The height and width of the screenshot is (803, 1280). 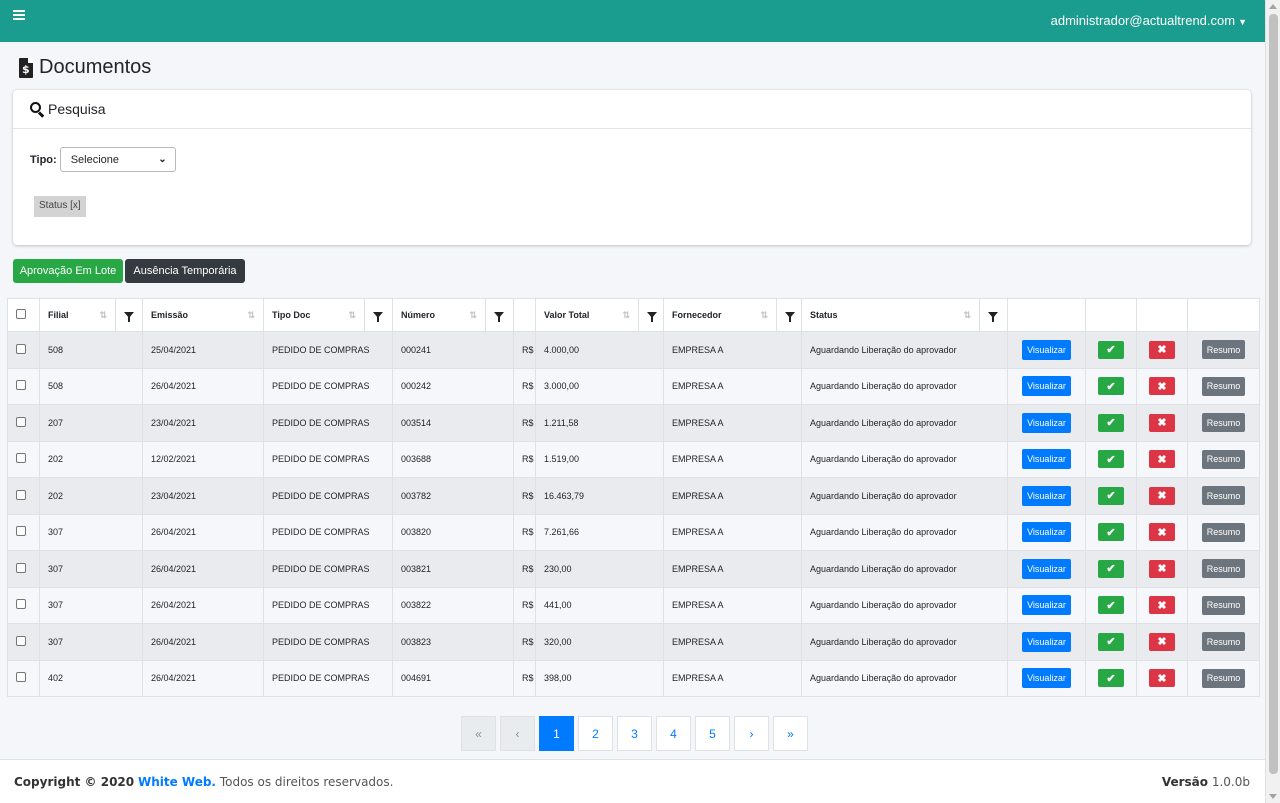 I want to click on header-valor-total: Valor Total ⇅, so click(x=587, y=315).